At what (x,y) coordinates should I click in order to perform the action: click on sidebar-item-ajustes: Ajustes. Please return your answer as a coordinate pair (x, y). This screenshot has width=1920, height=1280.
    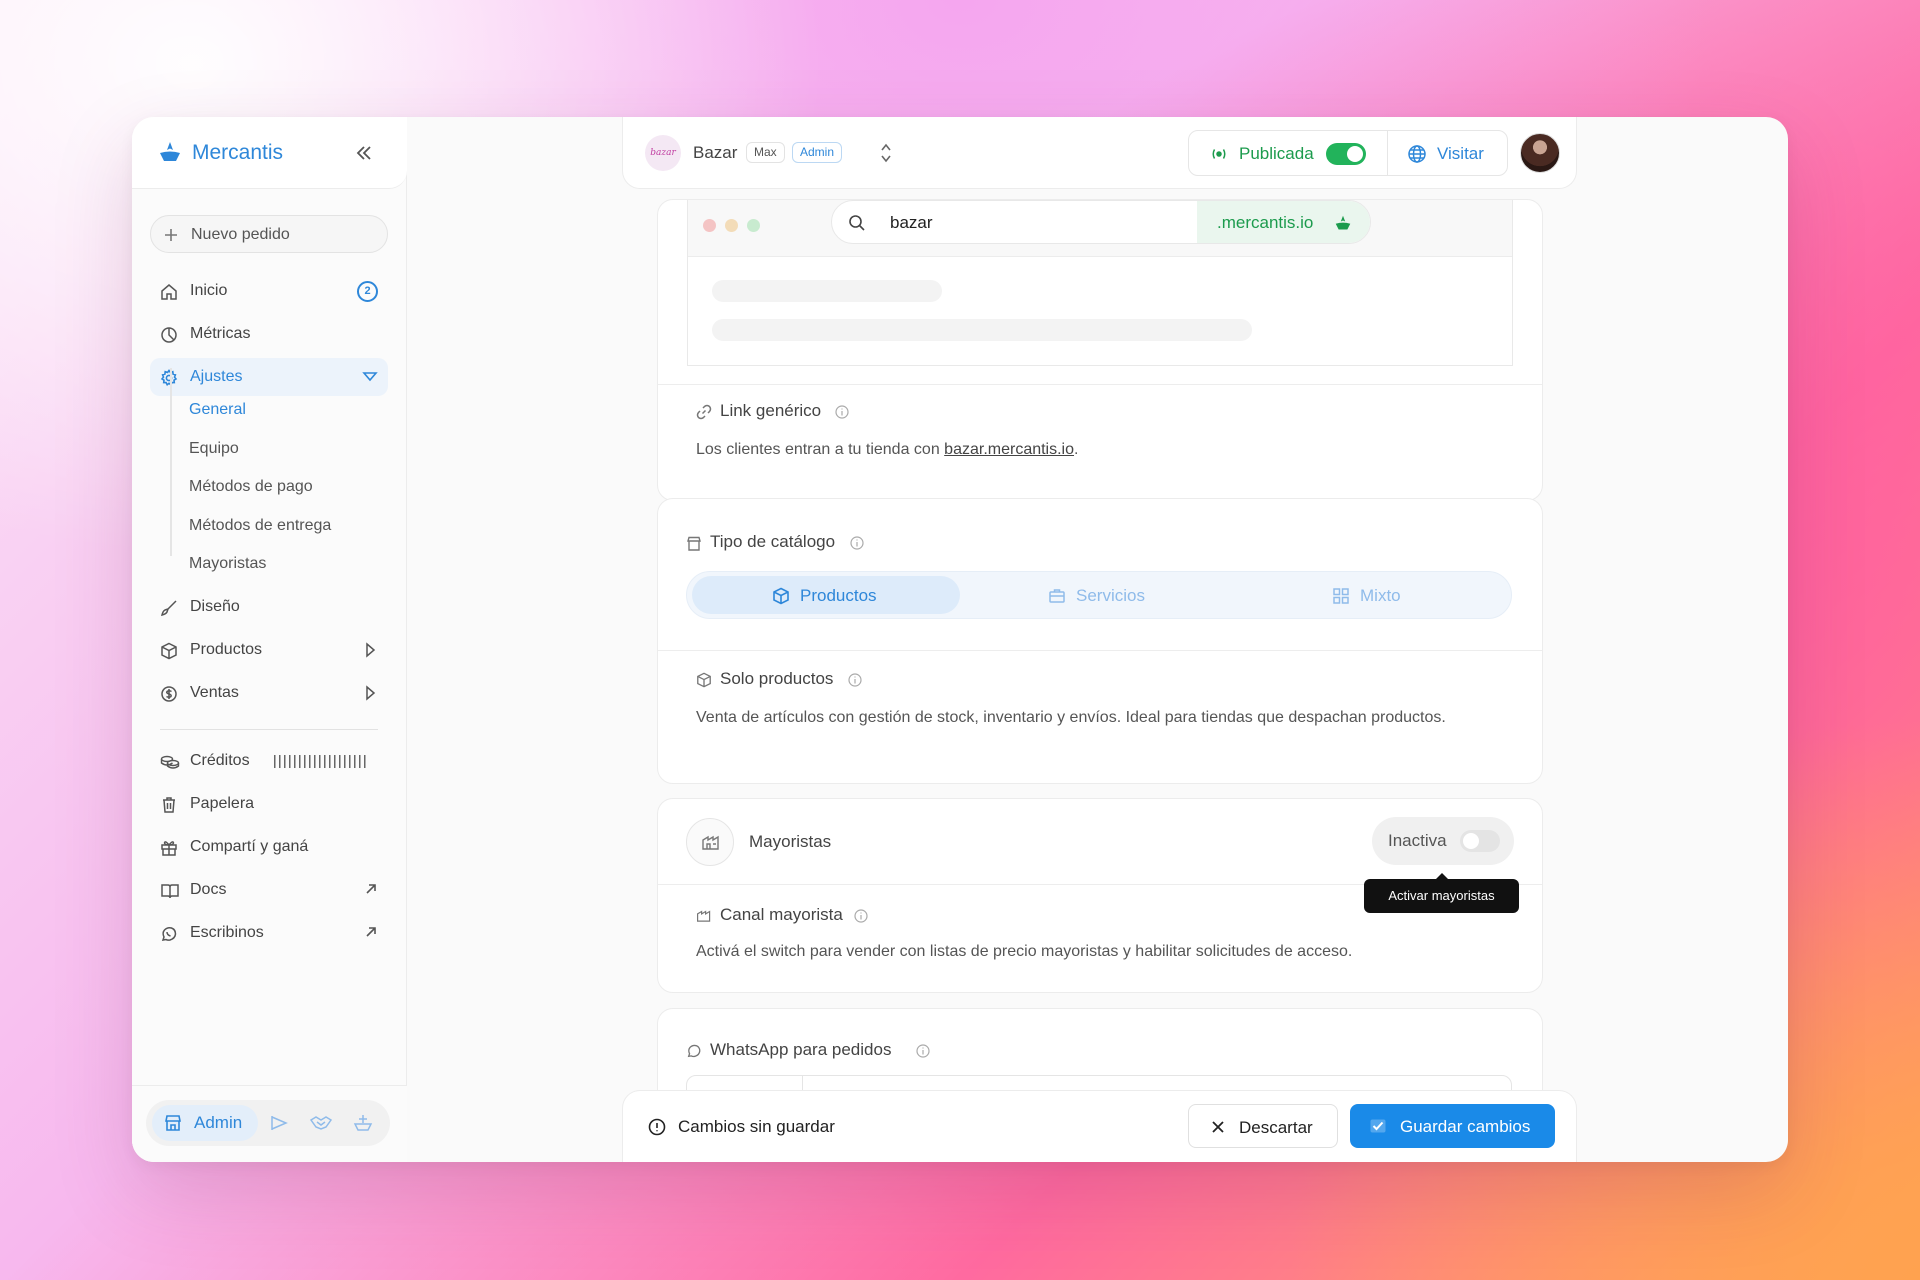
    Looking at the image, I should click on (269, 377).